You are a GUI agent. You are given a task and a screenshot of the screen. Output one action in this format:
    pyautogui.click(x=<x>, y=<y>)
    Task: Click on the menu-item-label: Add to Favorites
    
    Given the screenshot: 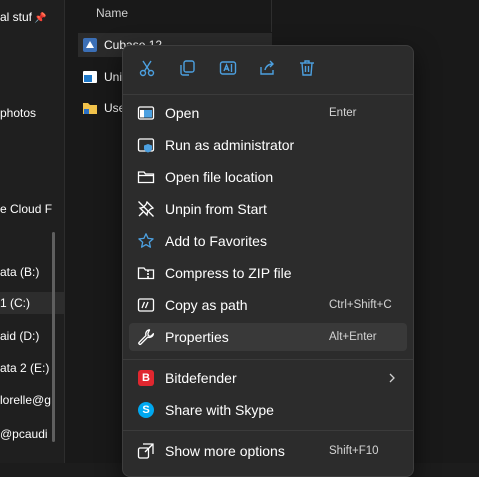 What is the action you would take?
    pyautogui.click(x=216, y=241)
    